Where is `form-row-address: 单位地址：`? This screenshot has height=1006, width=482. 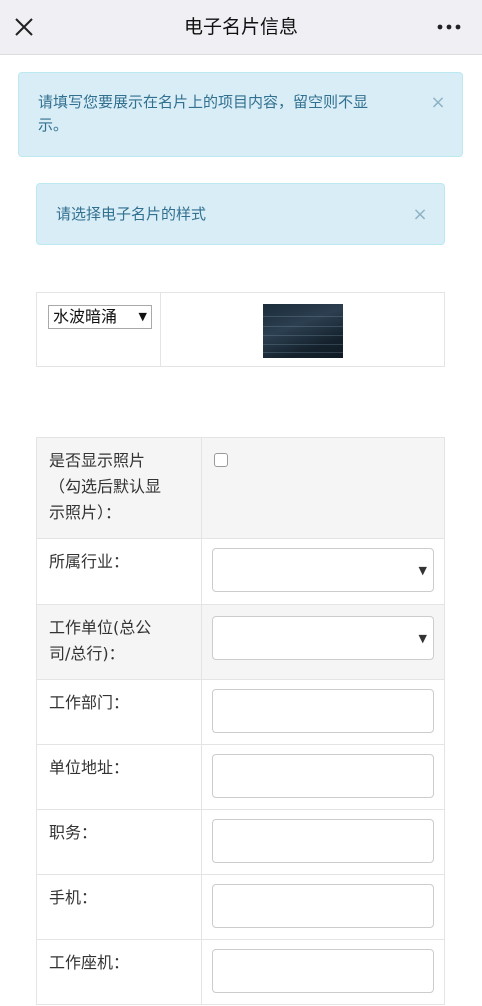 form-row-address: 单位地址： is located at coordinates (240, 777).